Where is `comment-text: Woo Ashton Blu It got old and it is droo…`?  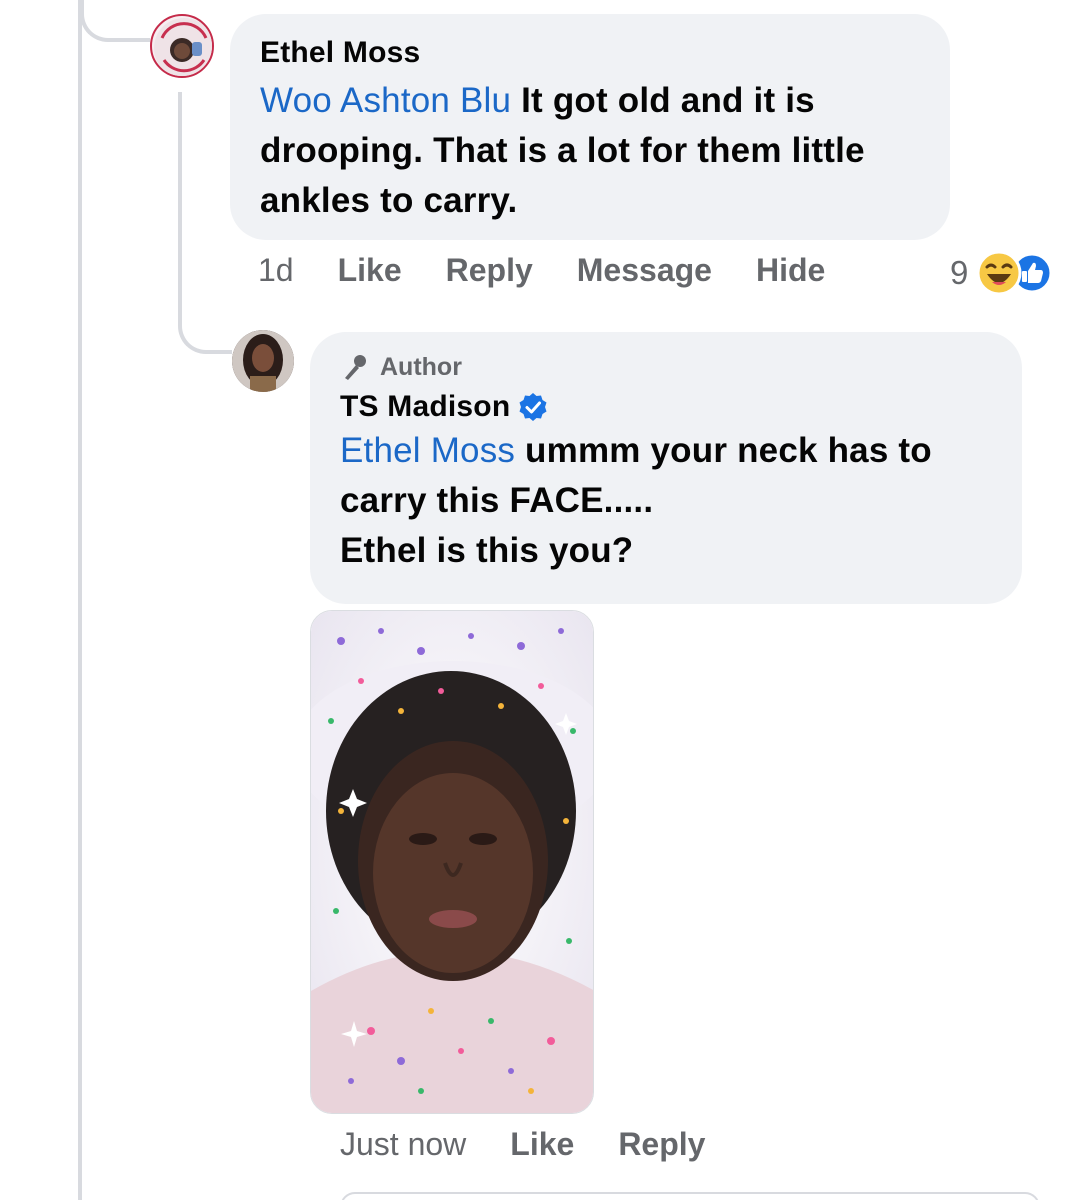 comment-text: Woo Ashton Blu It got old and it is droo… is located at coordinates (590, 151).